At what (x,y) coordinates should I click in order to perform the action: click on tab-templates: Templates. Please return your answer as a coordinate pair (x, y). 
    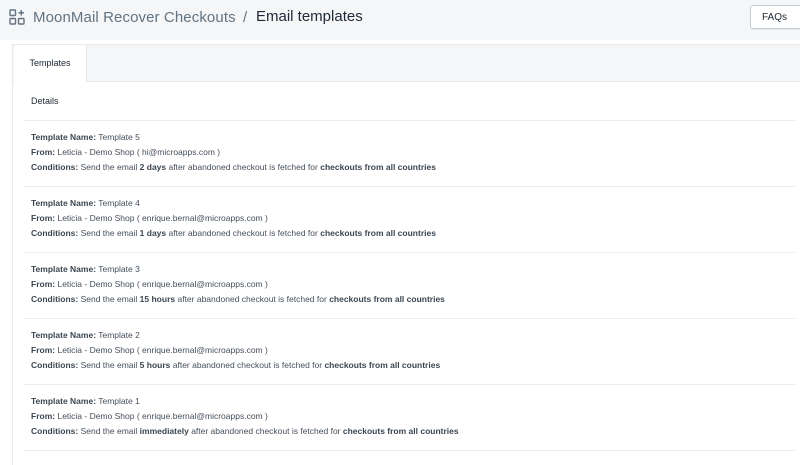
    Looking at the image, I should click on (50, 63).